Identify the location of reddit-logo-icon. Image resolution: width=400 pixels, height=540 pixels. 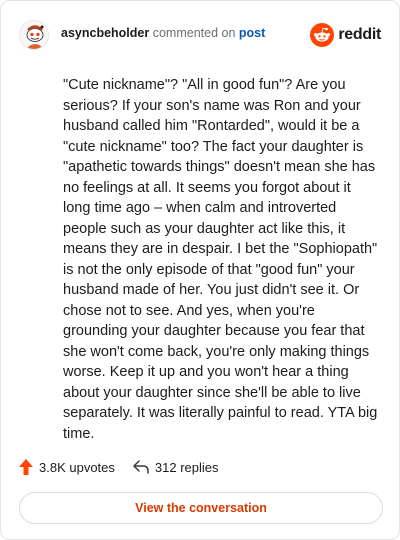
(322, 35).